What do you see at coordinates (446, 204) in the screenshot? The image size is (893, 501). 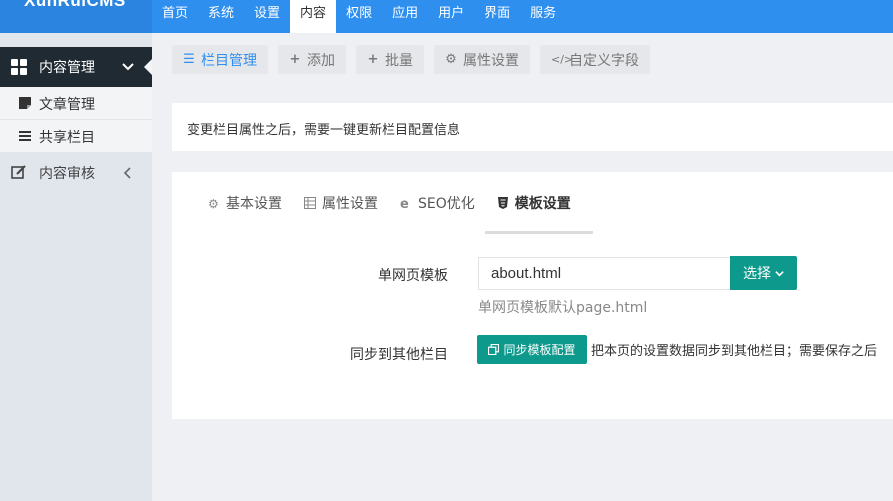 I see `tab-label: SEO优化` at bounding box center [446, 204].